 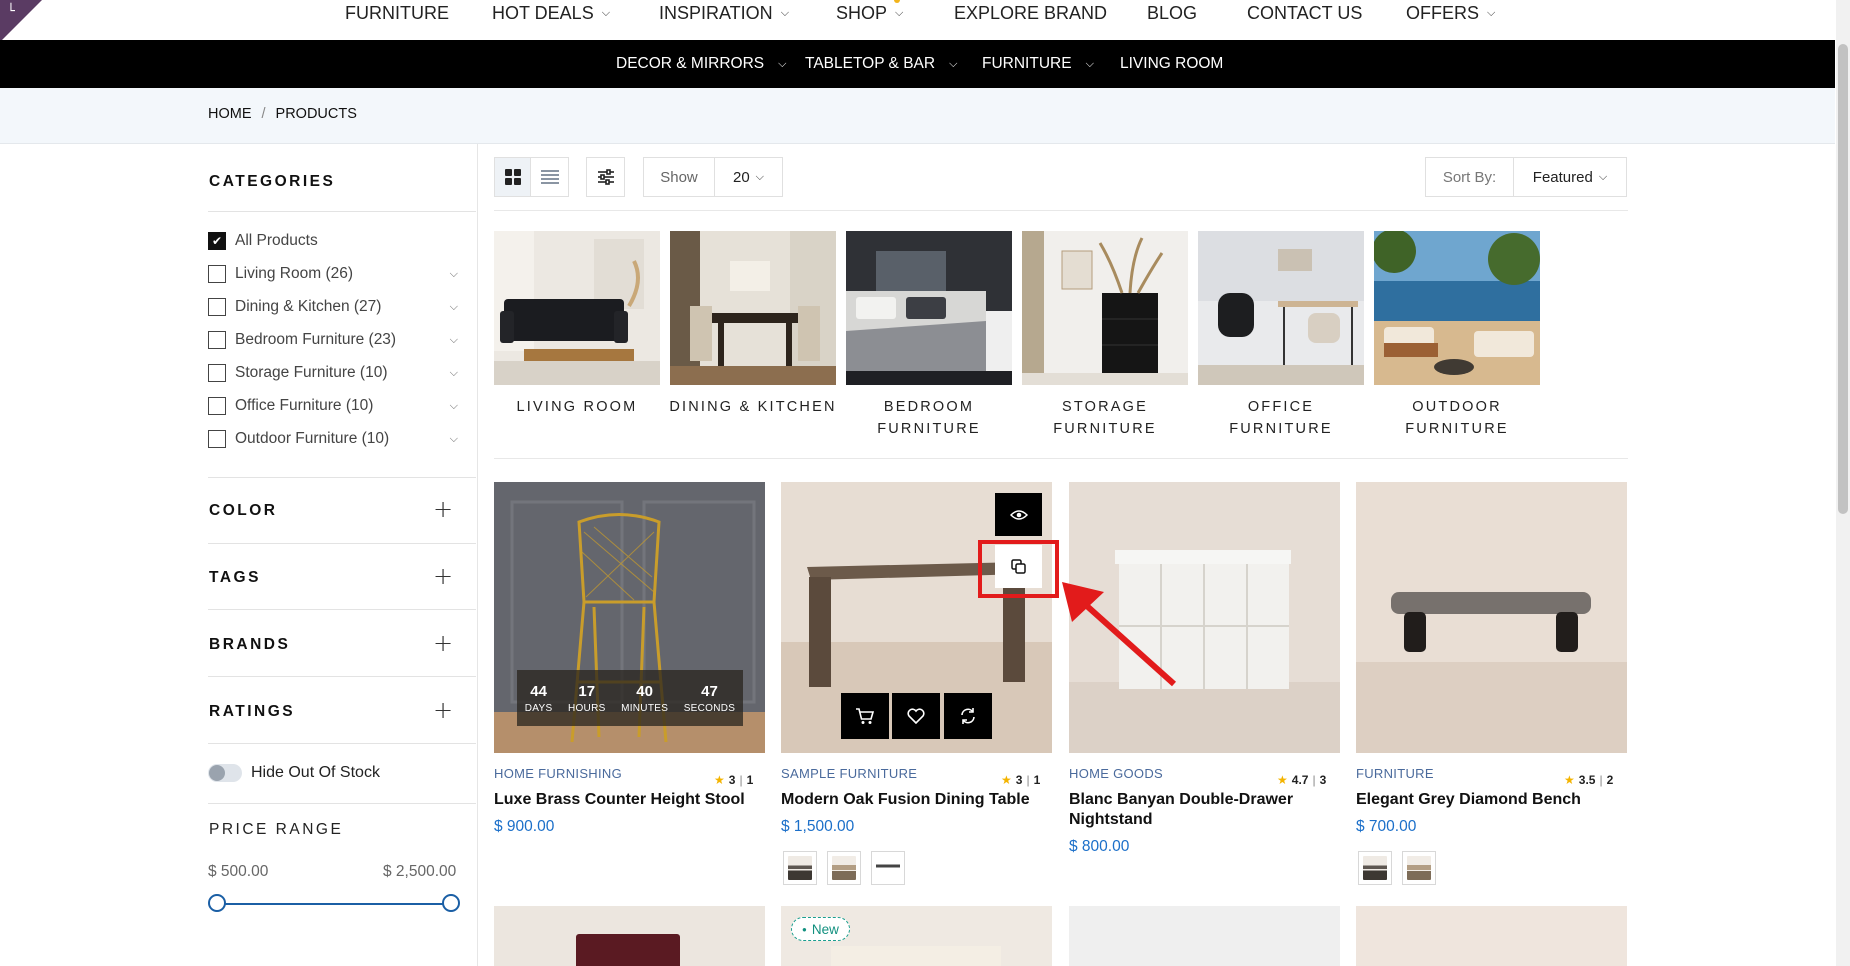 I want to click on tile-image-bedroom-furniture, so click(x=929, y=308).